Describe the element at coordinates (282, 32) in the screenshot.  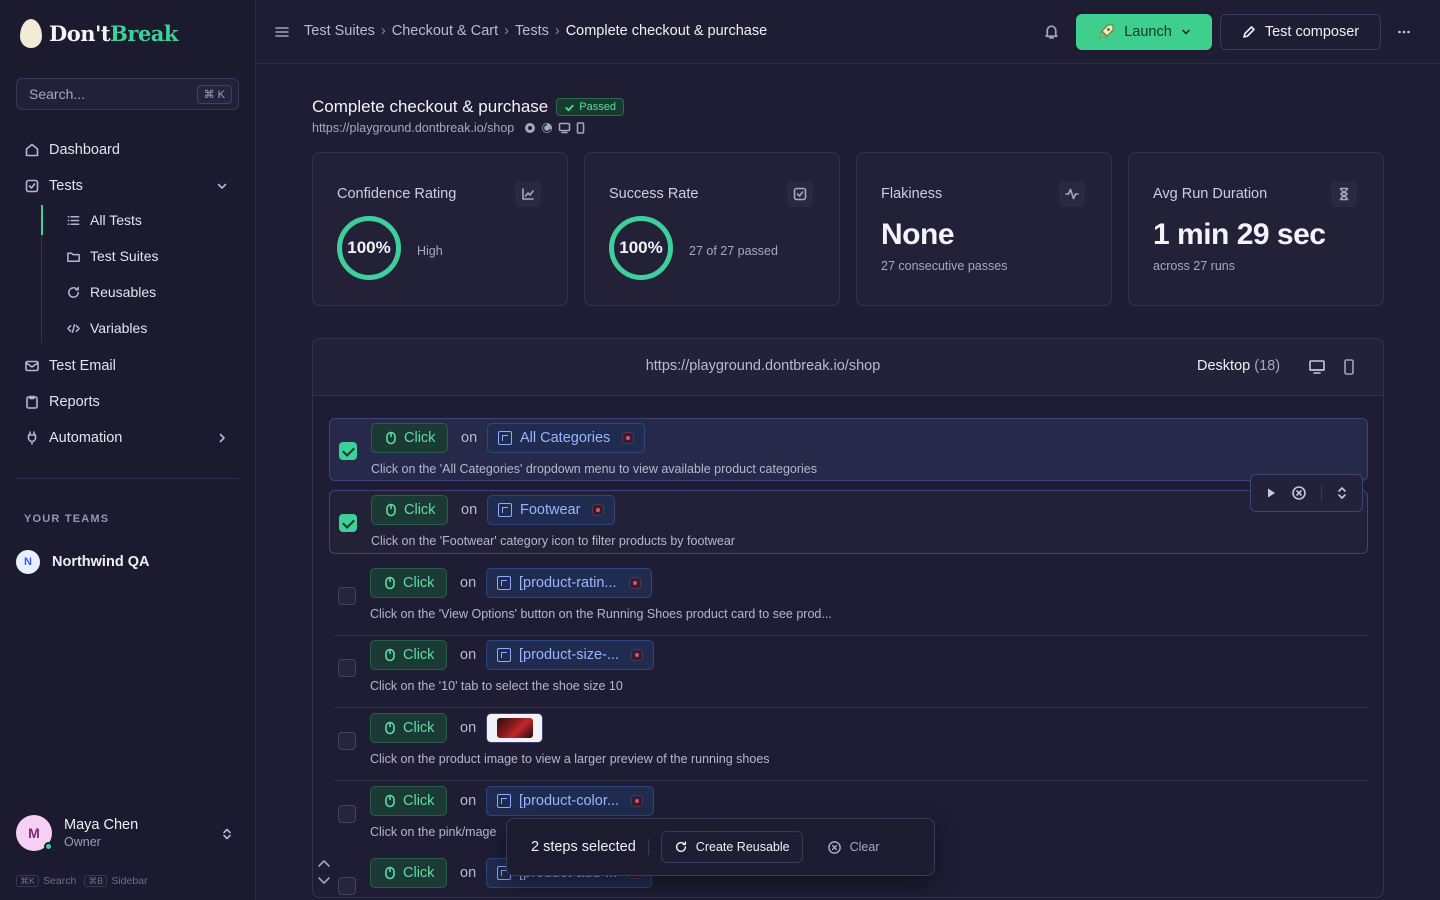
I see `menu-icon` at that location.